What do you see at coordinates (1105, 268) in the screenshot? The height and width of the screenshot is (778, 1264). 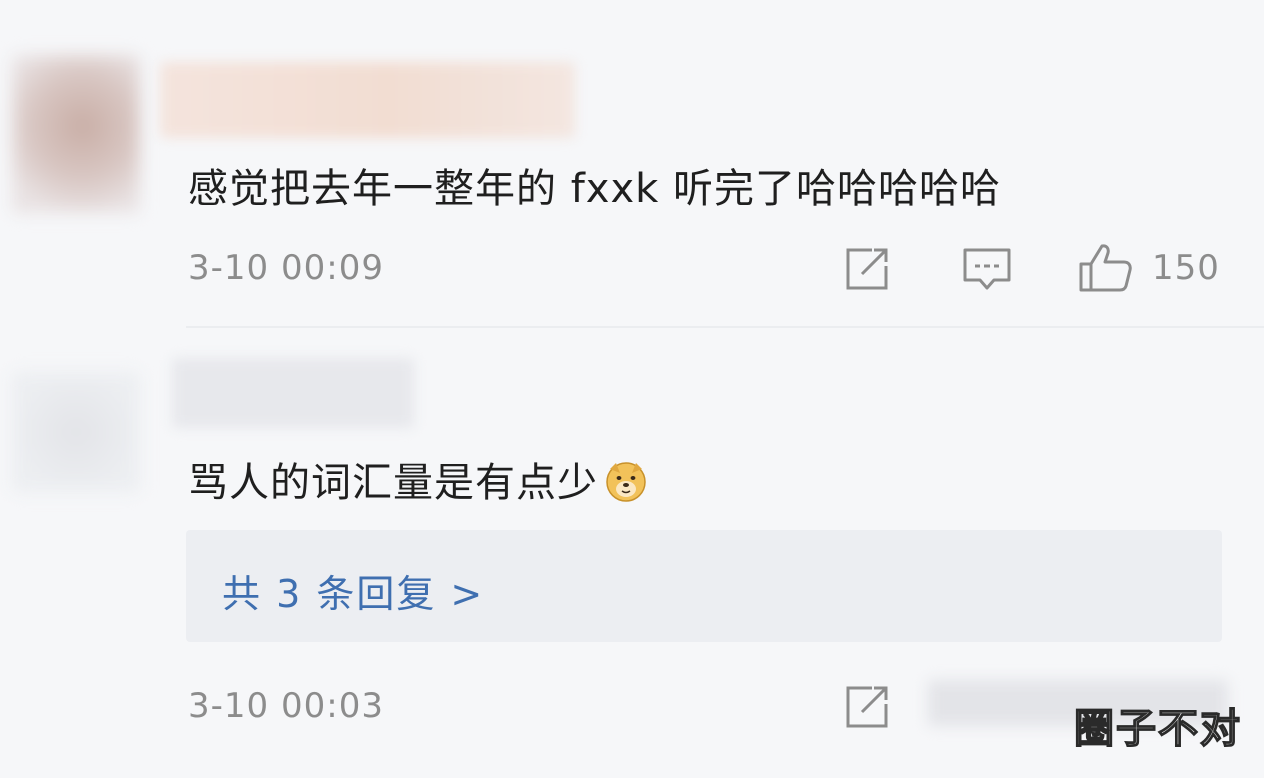 I see `thumbs-up-icon` at bounding box center [1105, 268].